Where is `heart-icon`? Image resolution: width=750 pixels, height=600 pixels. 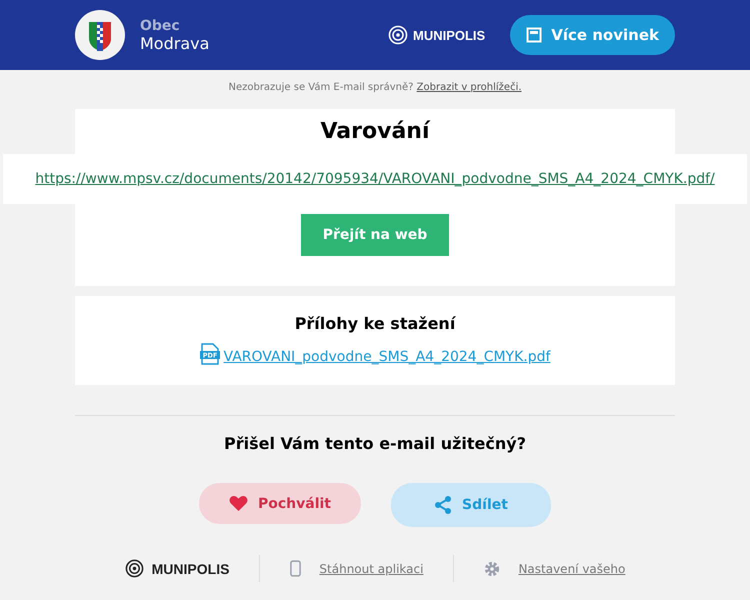 heart-icon is located at coordinates (238, 503).